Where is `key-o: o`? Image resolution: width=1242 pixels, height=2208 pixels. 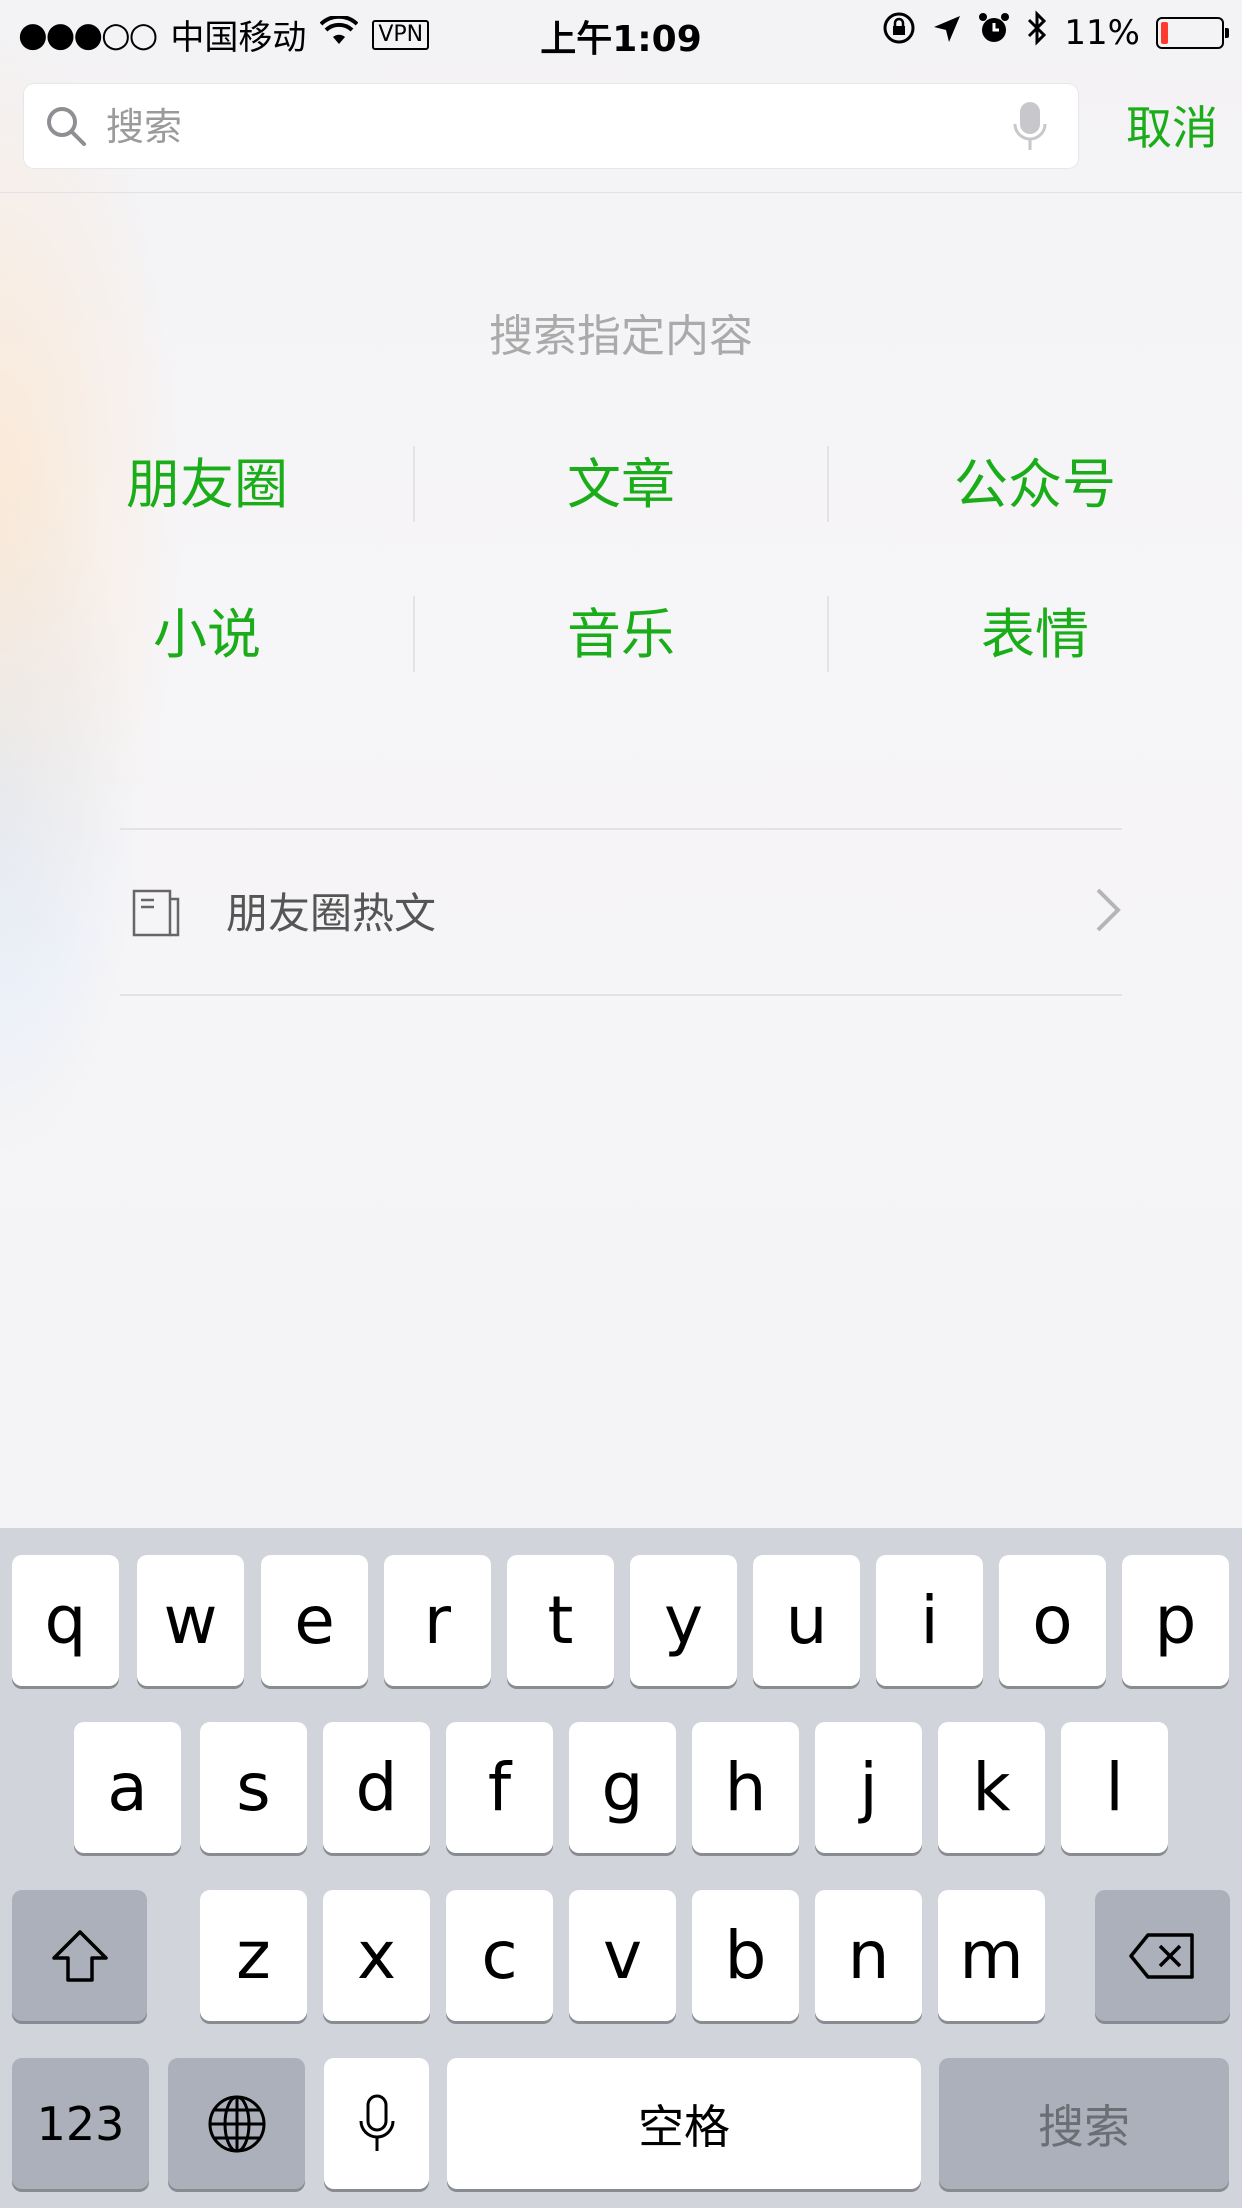 key-o: o is located at coordinates (1052, 1620).